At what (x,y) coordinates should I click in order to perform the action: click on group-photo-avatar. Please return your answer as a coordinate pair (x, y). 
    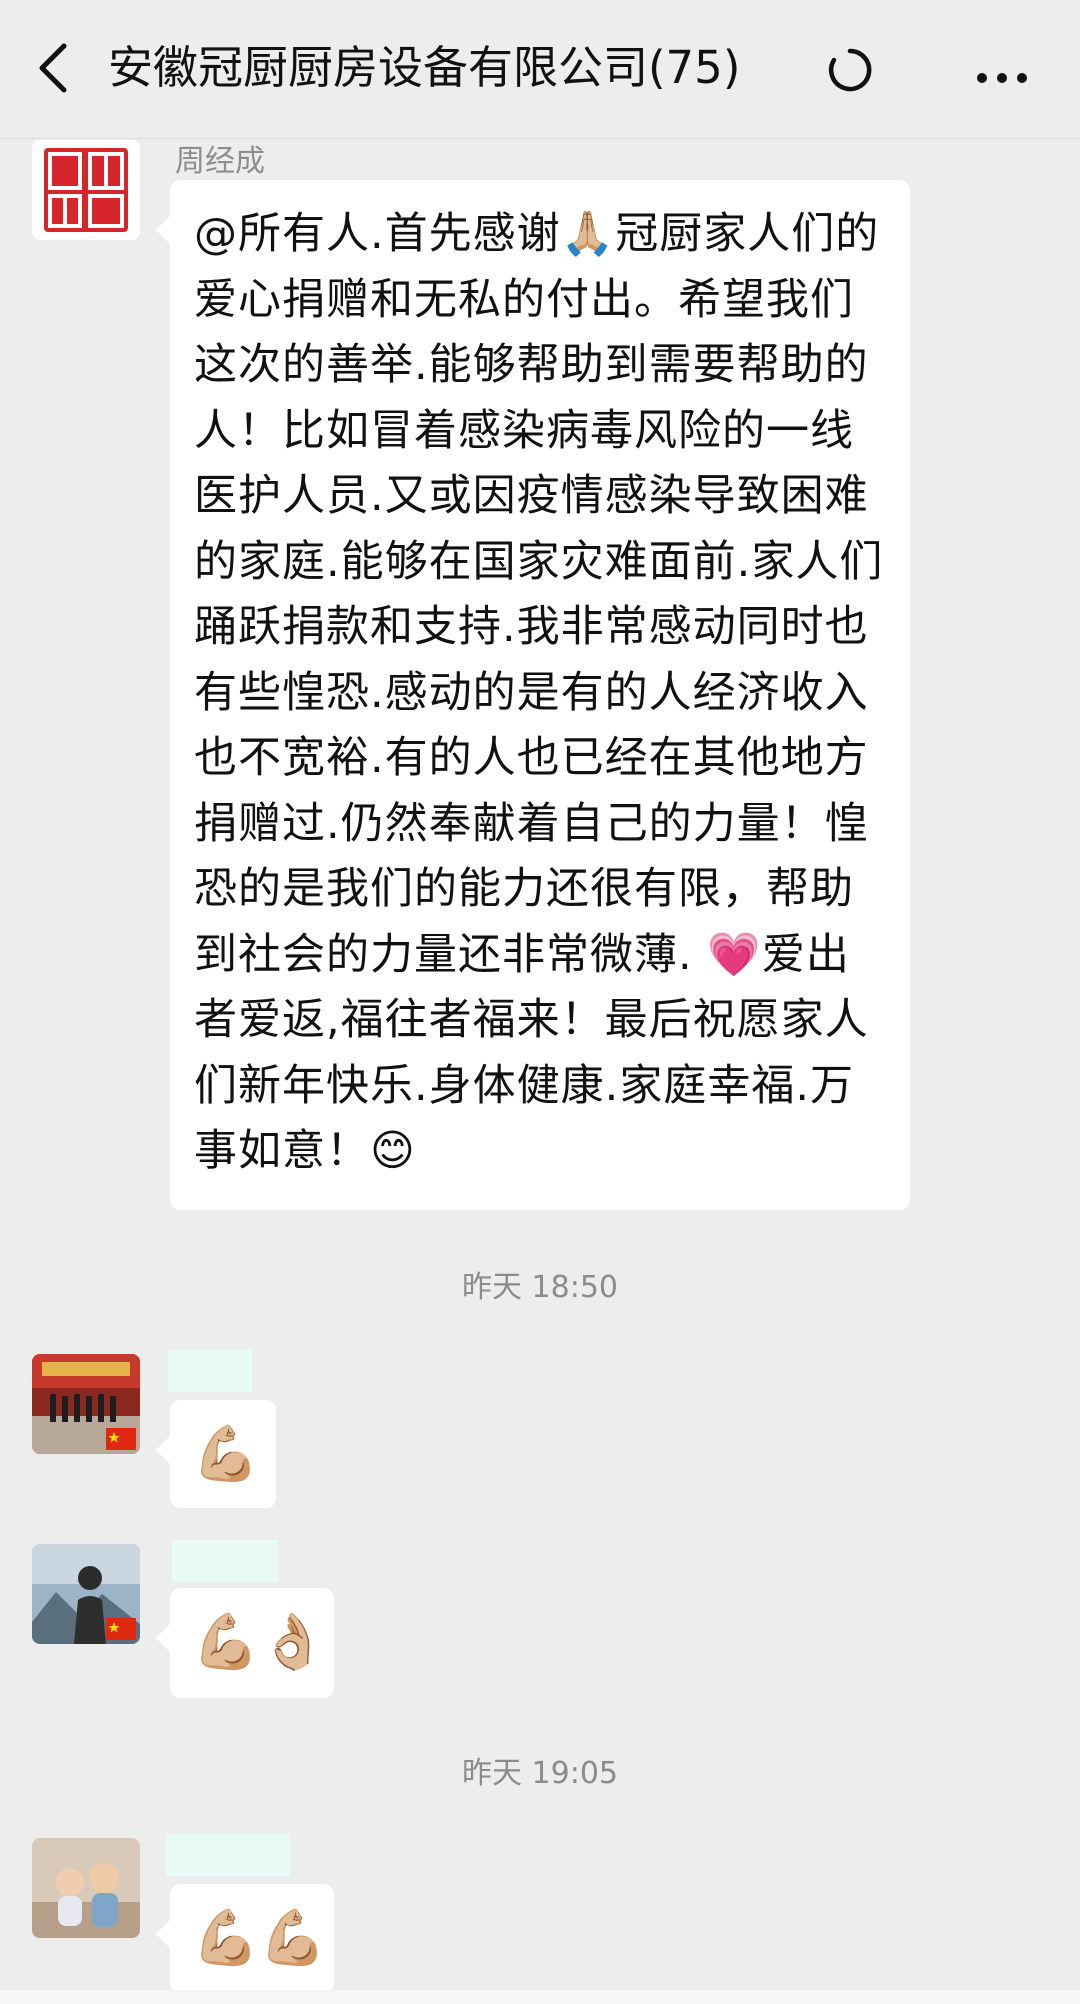
    Looking at the image, I should click on (86, 1404).